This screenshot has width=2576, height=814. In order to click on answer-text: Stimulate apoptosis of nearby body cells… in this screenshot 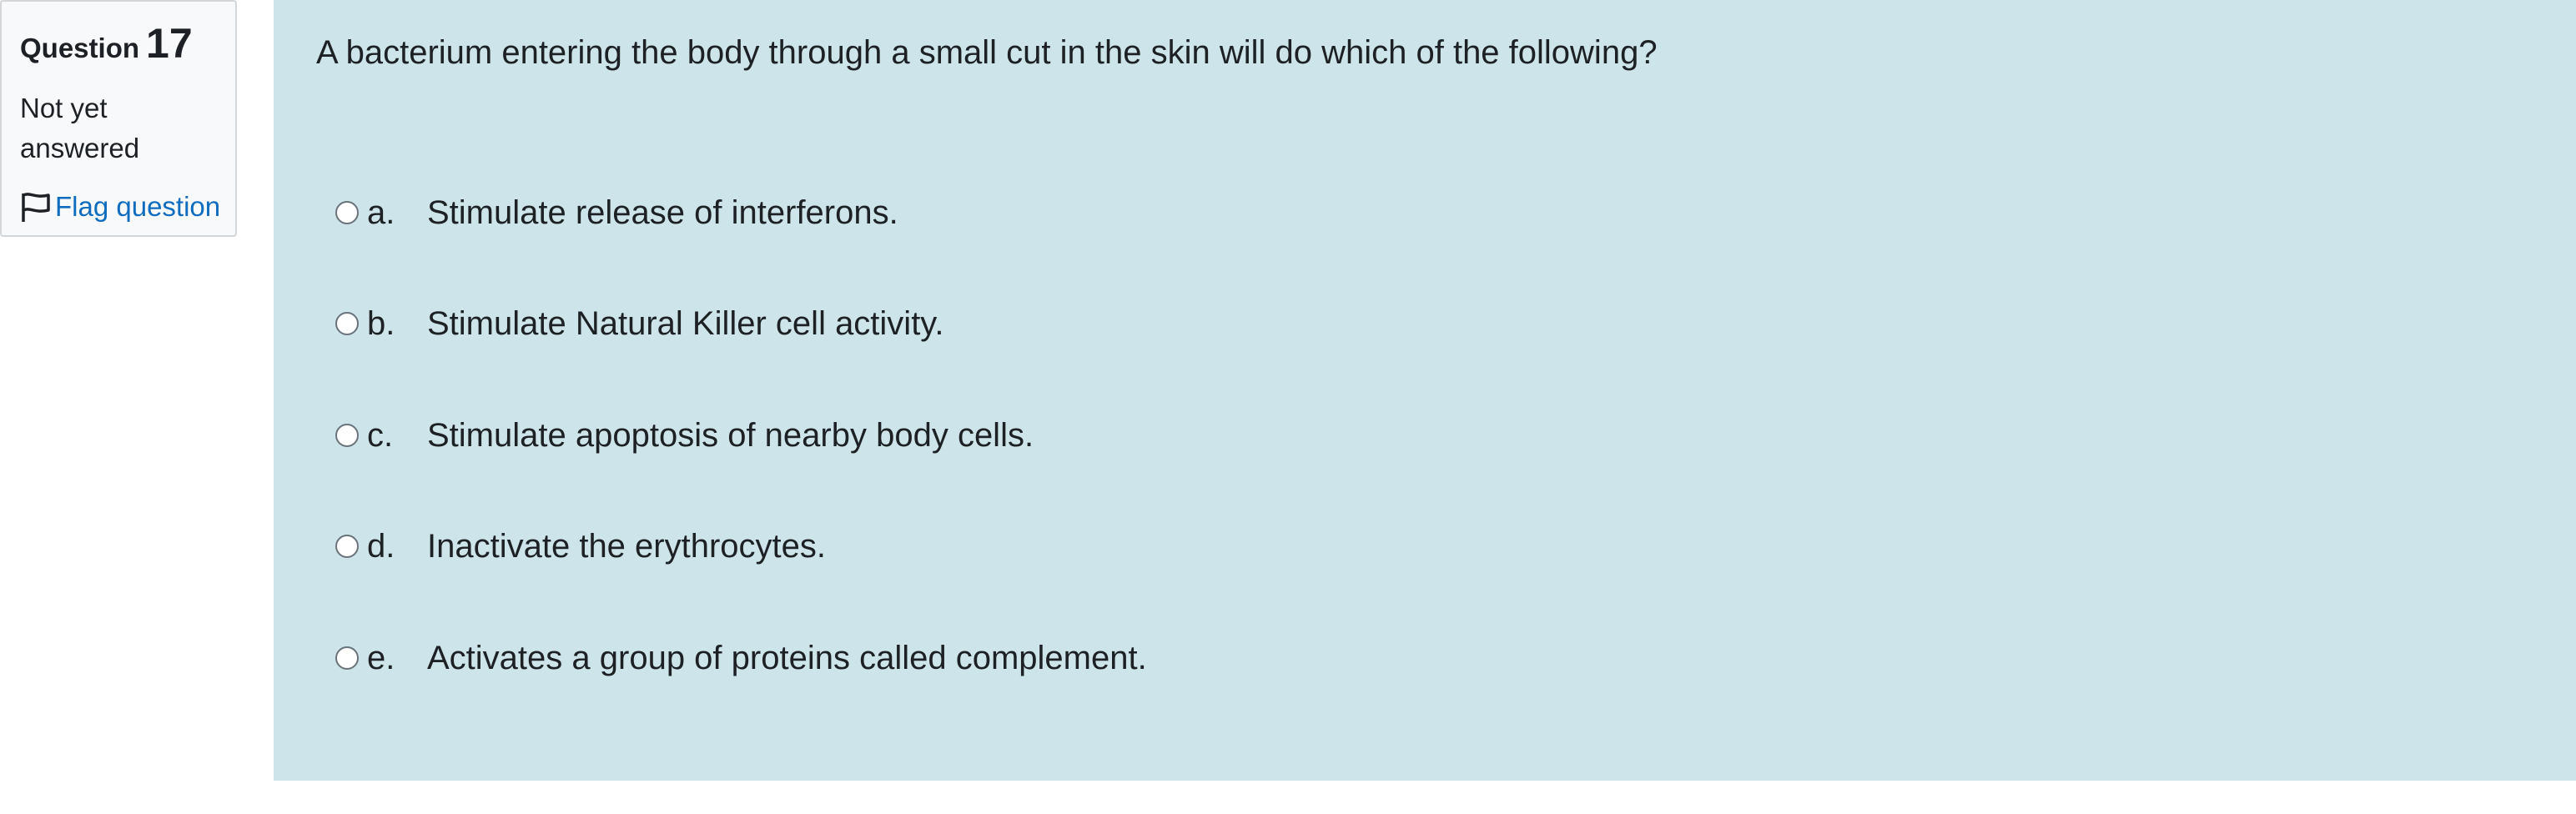, I will do `click(730, 435)`.